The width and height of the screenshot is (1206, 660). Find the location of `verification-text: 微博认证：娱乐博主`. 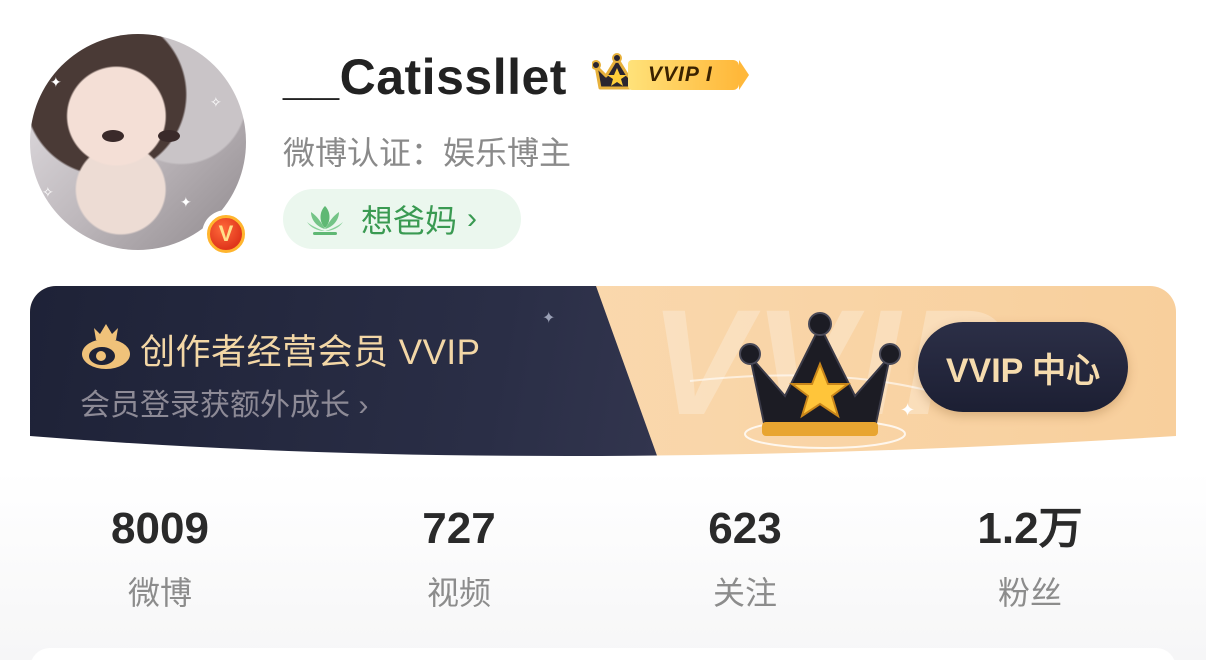

verification-text: 微博认证：娱乐博主 is located at coordinates (427, 153).